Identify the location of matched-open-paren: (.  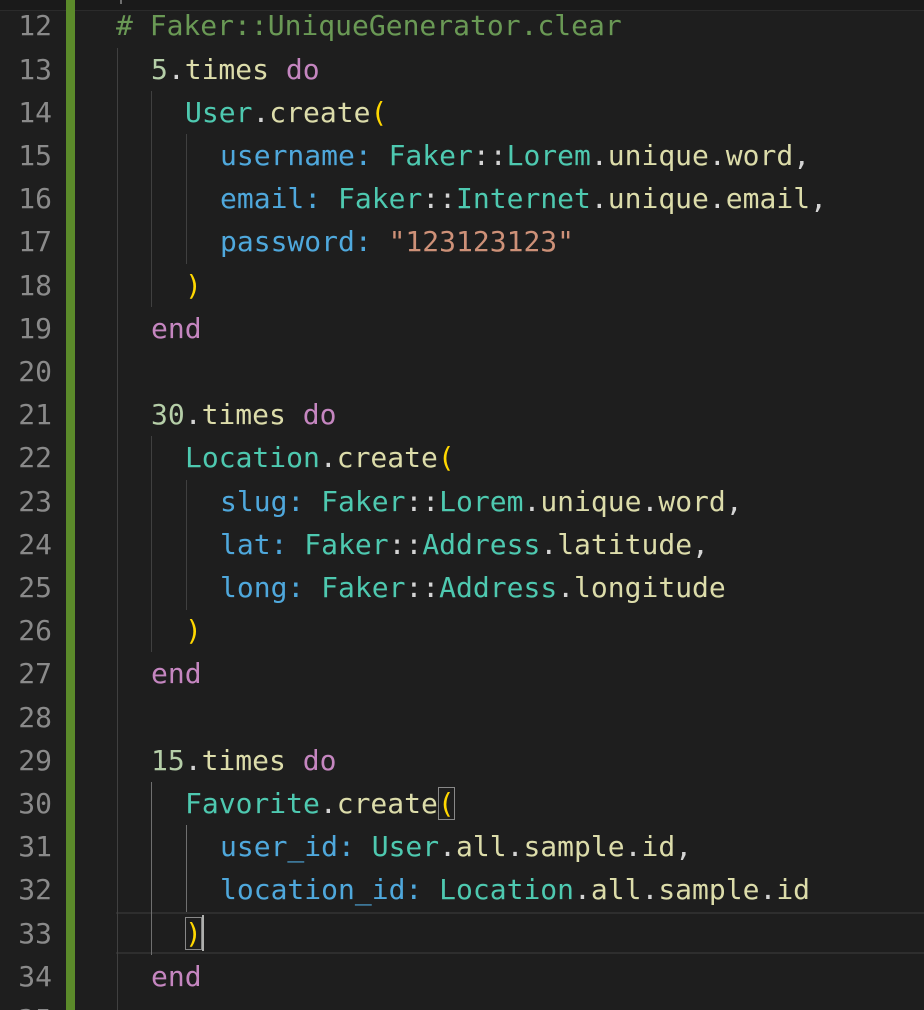
(446, 803).